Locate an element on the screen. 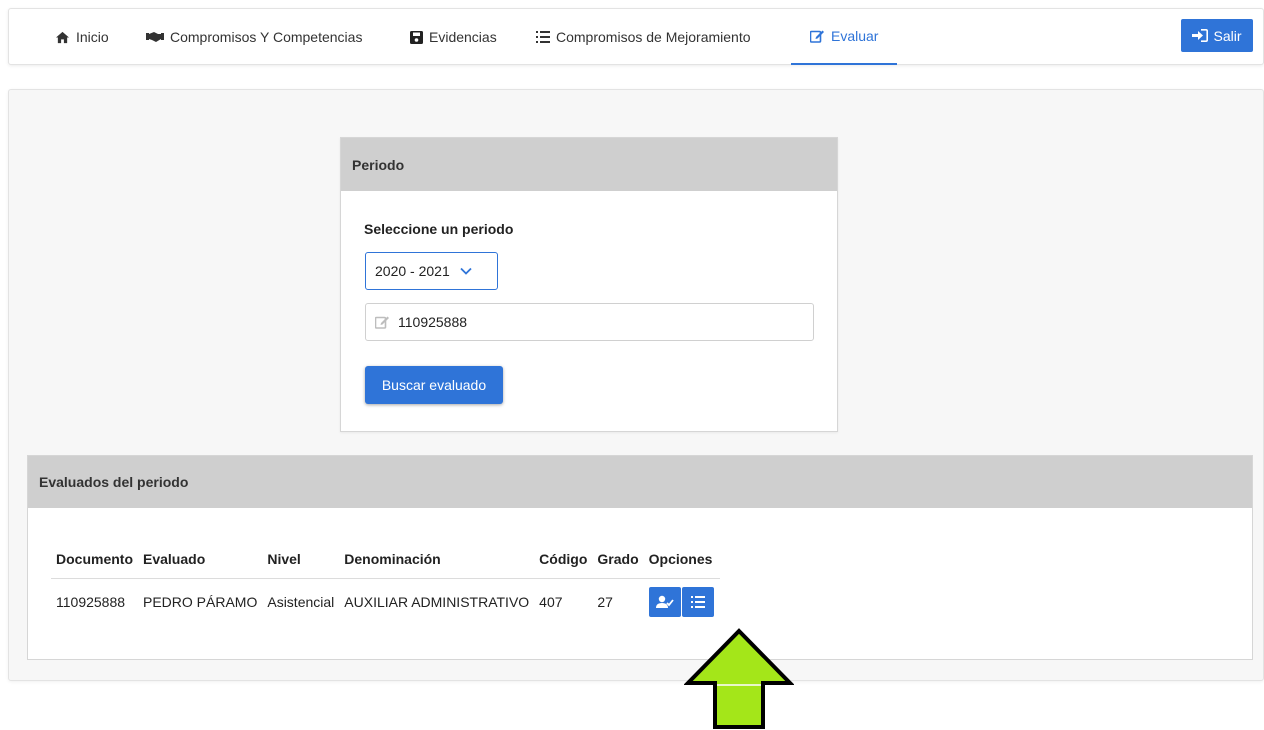 Image resolution: width=1264 pixels, height=730 pixels. column-header-nivel: Nivel is located at coordinates (301, 559).